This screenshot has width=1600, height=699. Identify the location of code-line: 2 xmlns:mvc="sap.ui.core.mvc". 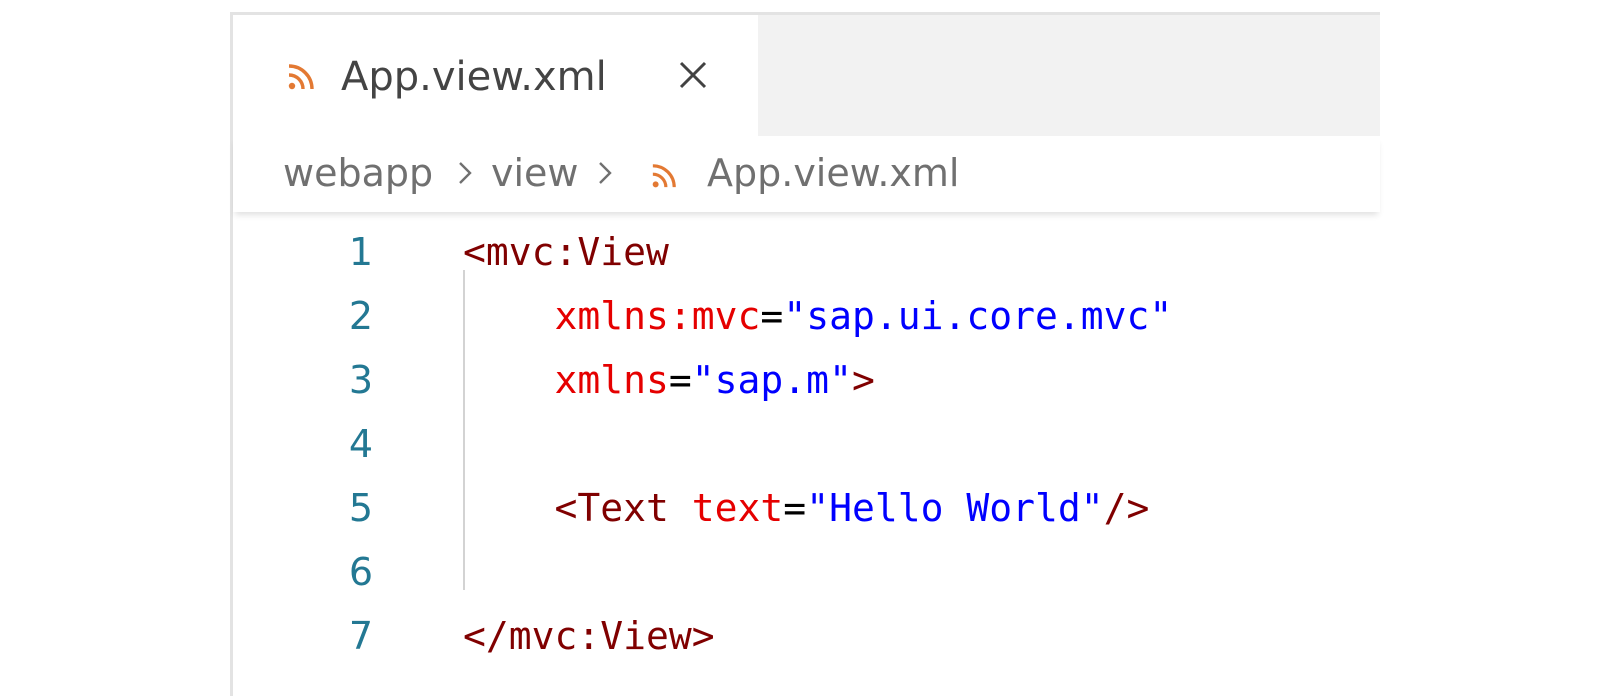
(806, 316).